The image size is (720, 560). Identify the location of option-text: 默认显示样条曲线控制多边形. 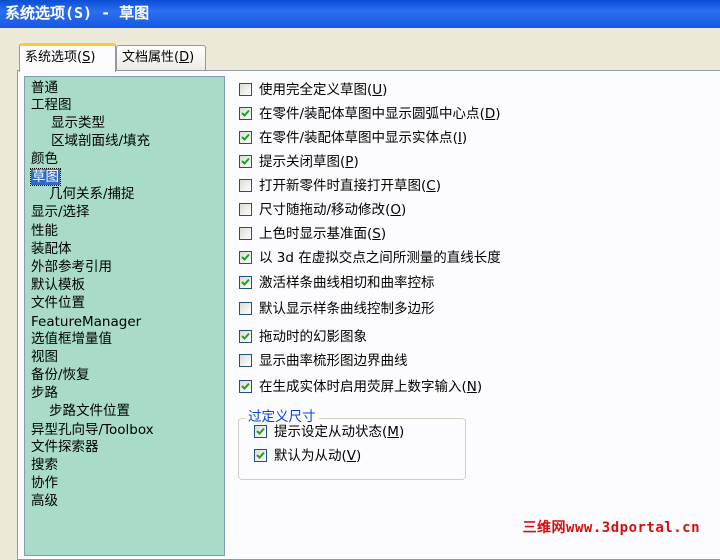
(347, 309).